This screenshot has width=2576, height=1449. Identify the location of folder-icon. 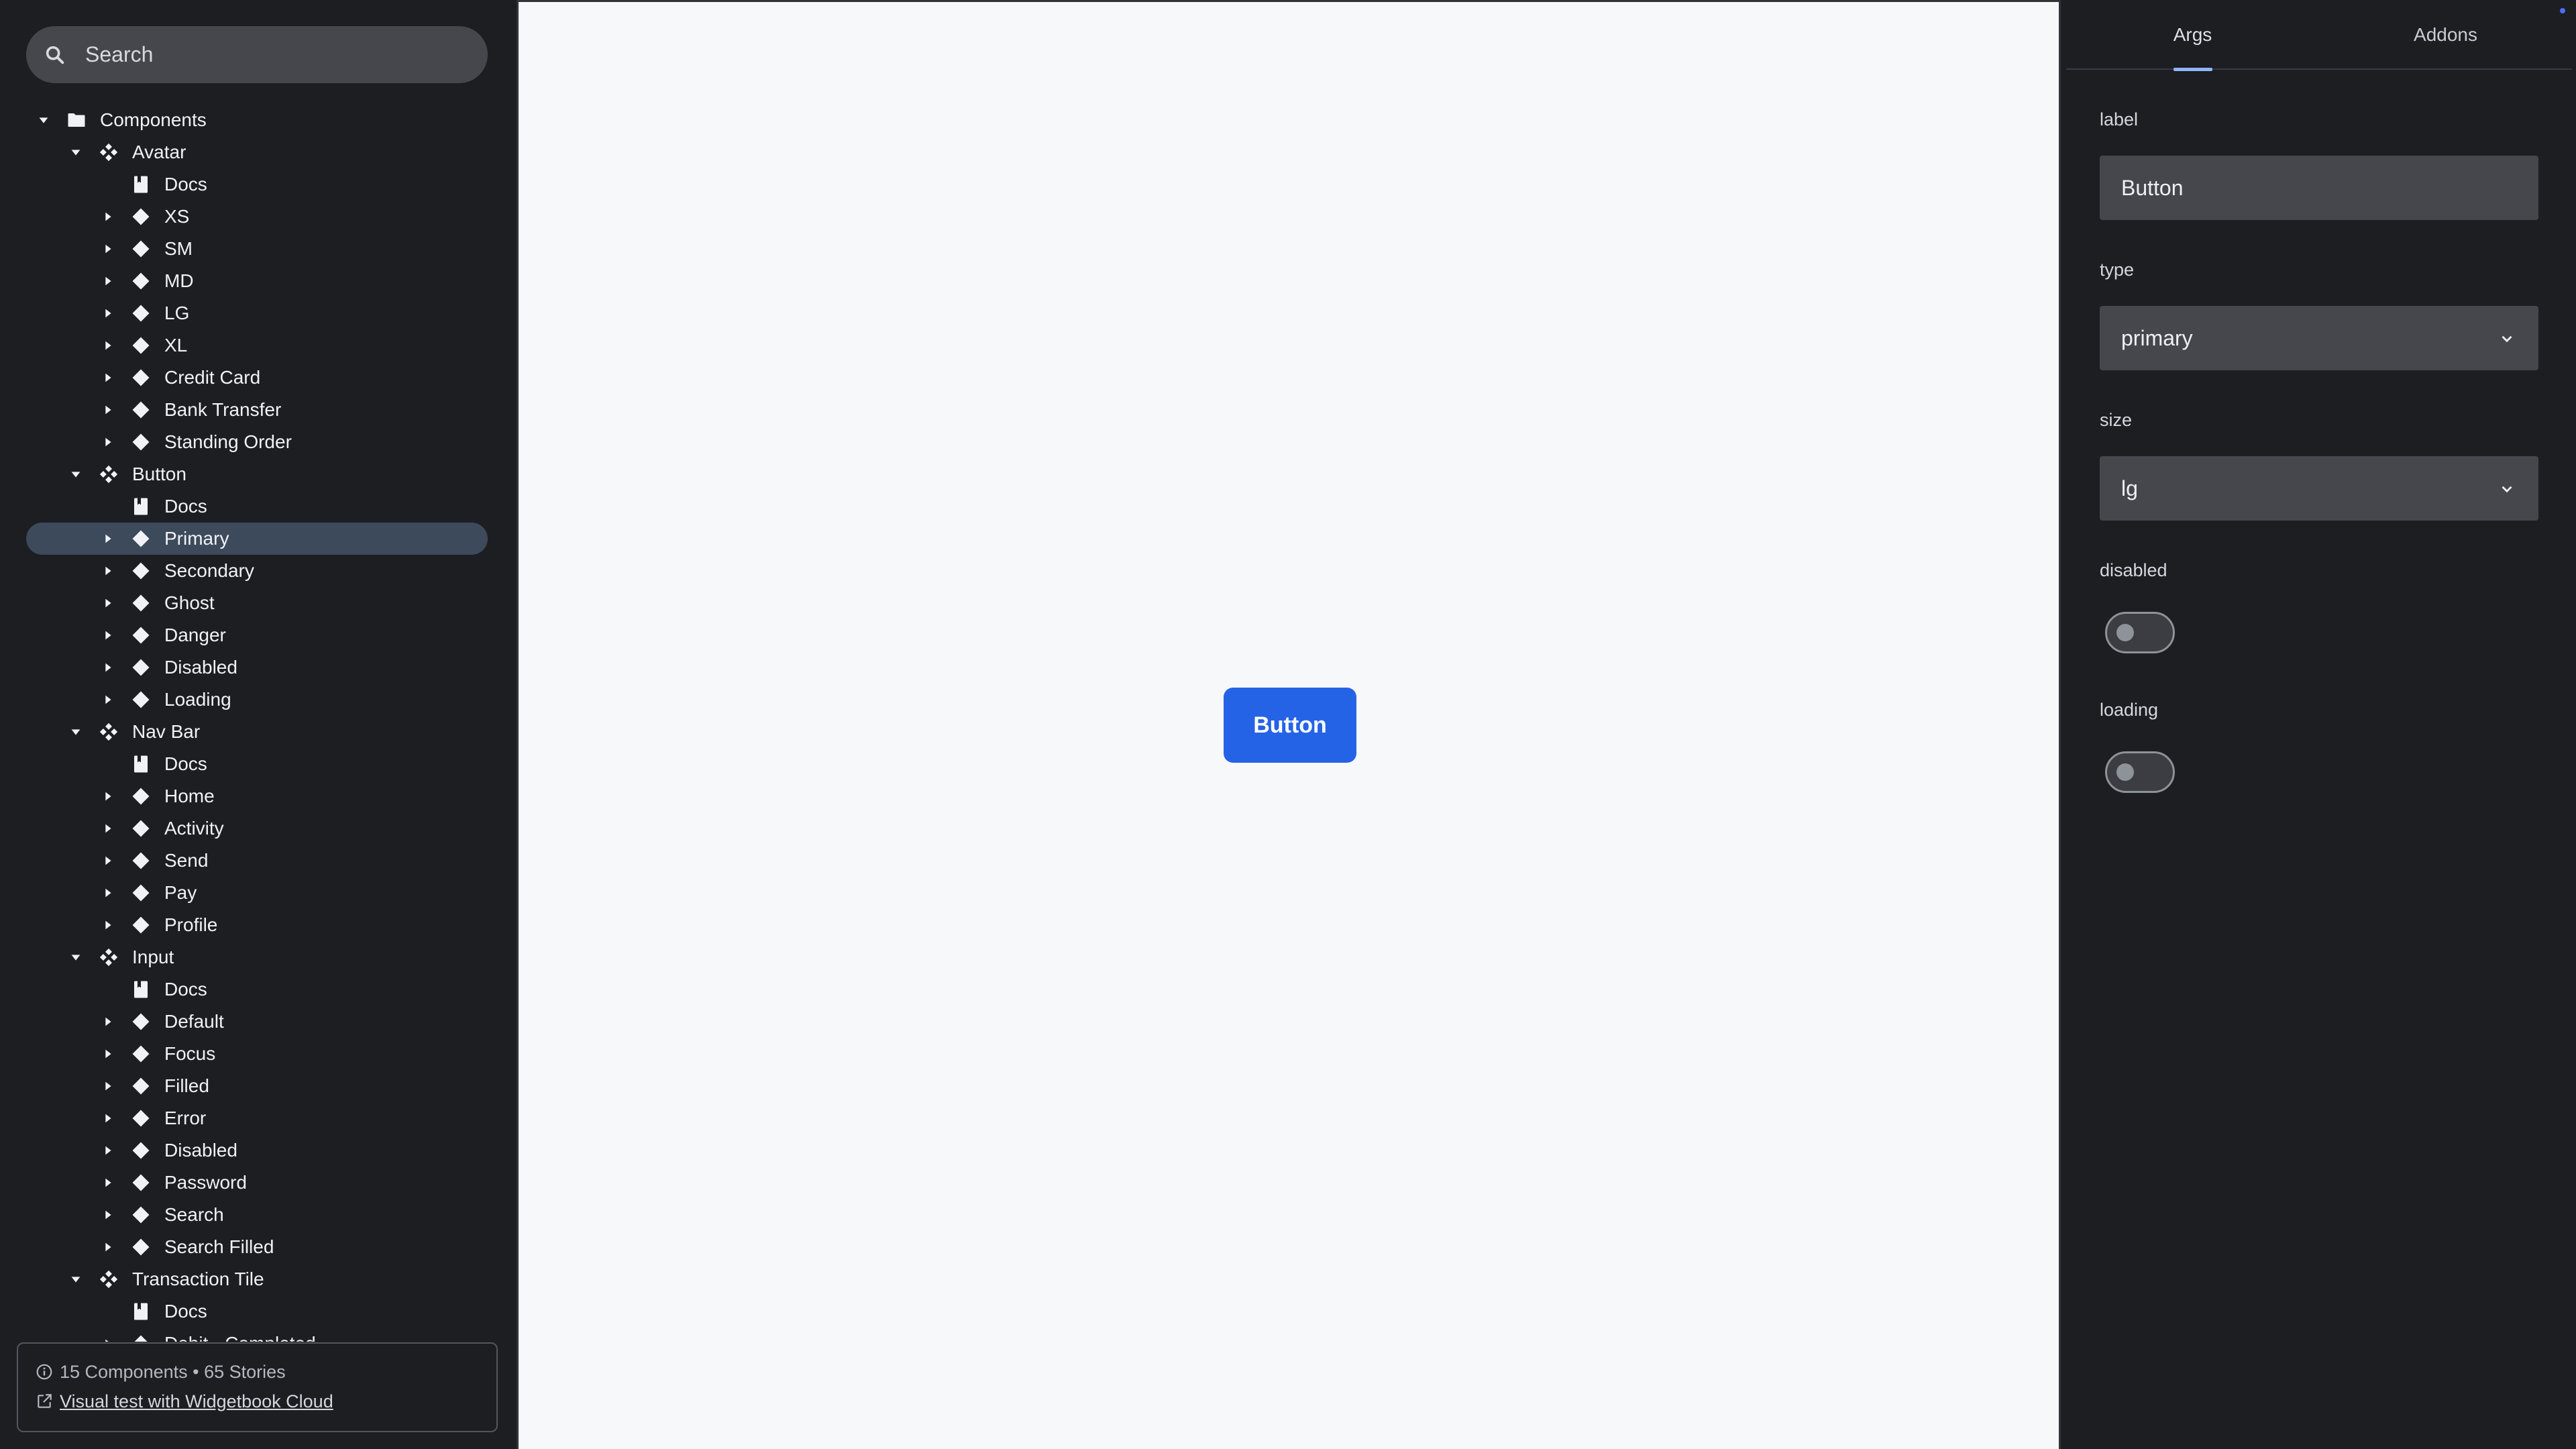
(76, 120).